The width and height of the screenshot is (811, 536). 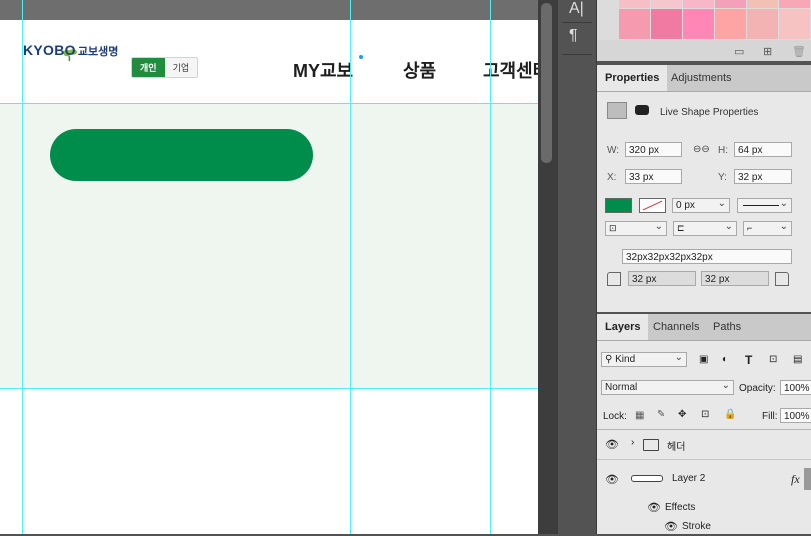 I want to click on stroke-width-dropdown: 0 px, so click(x=701, y=205).